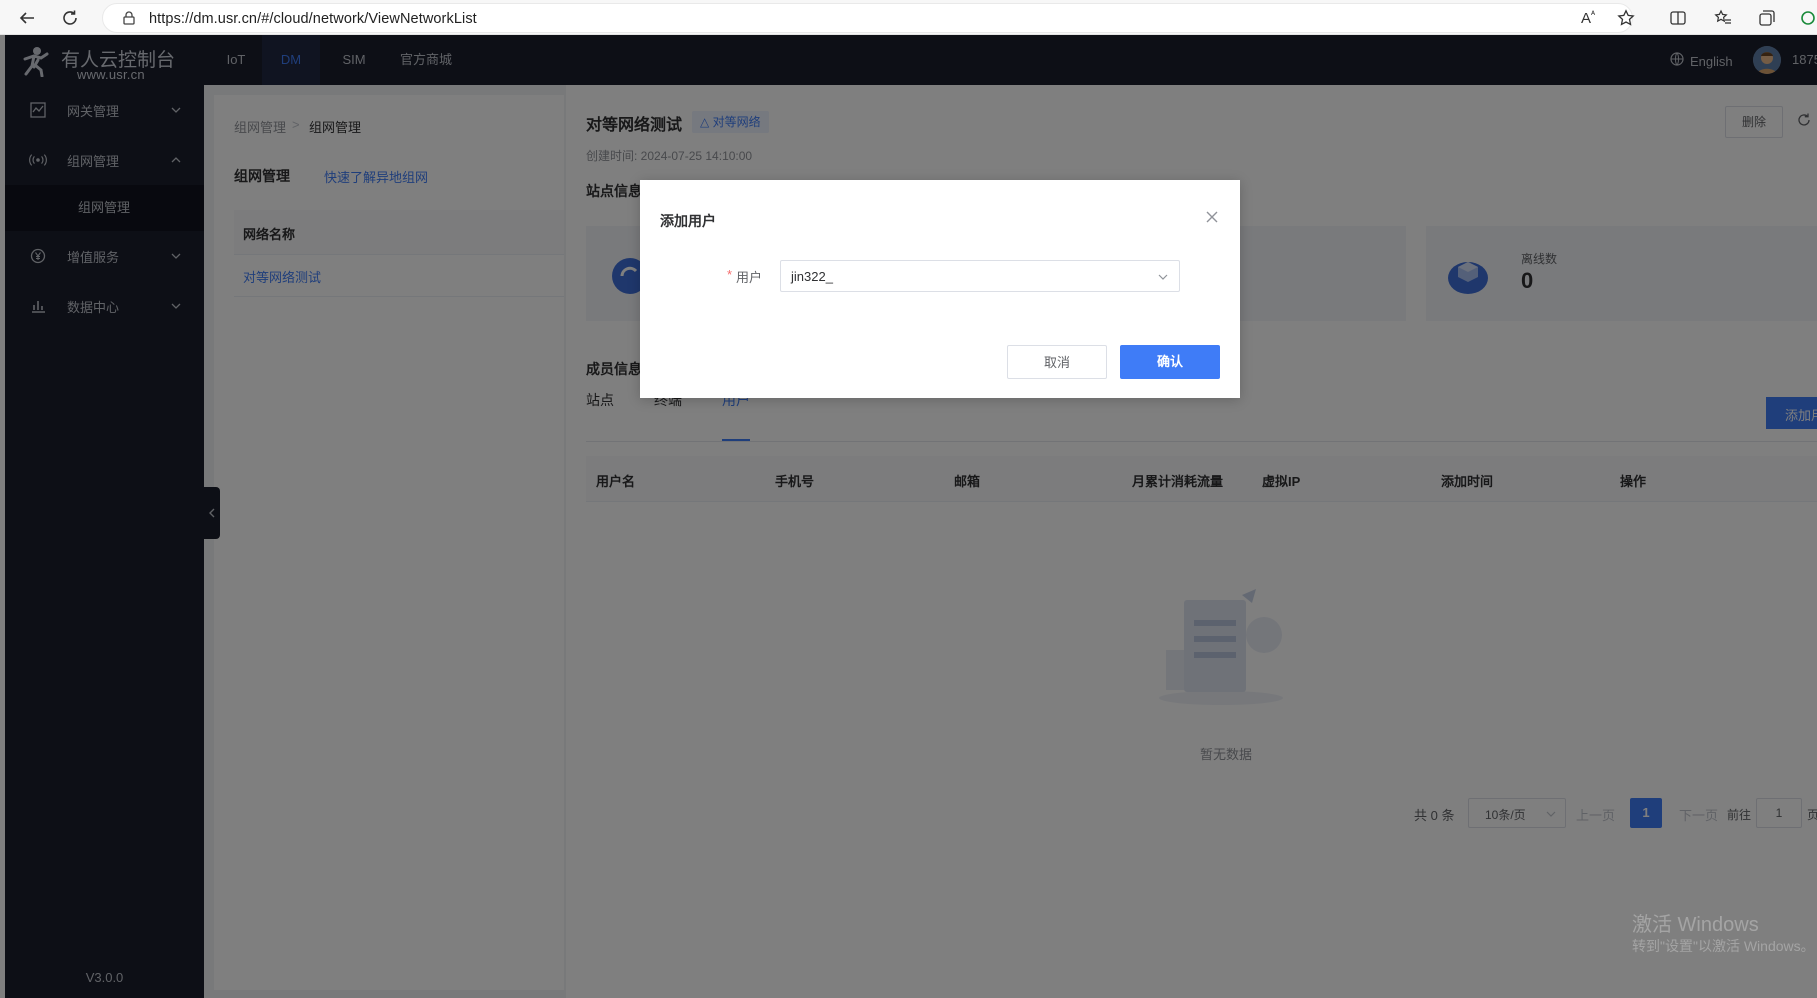  Describe the element at coordinates (749, 277) in the screenshot. I see `user-field-label: 用户` at that location.